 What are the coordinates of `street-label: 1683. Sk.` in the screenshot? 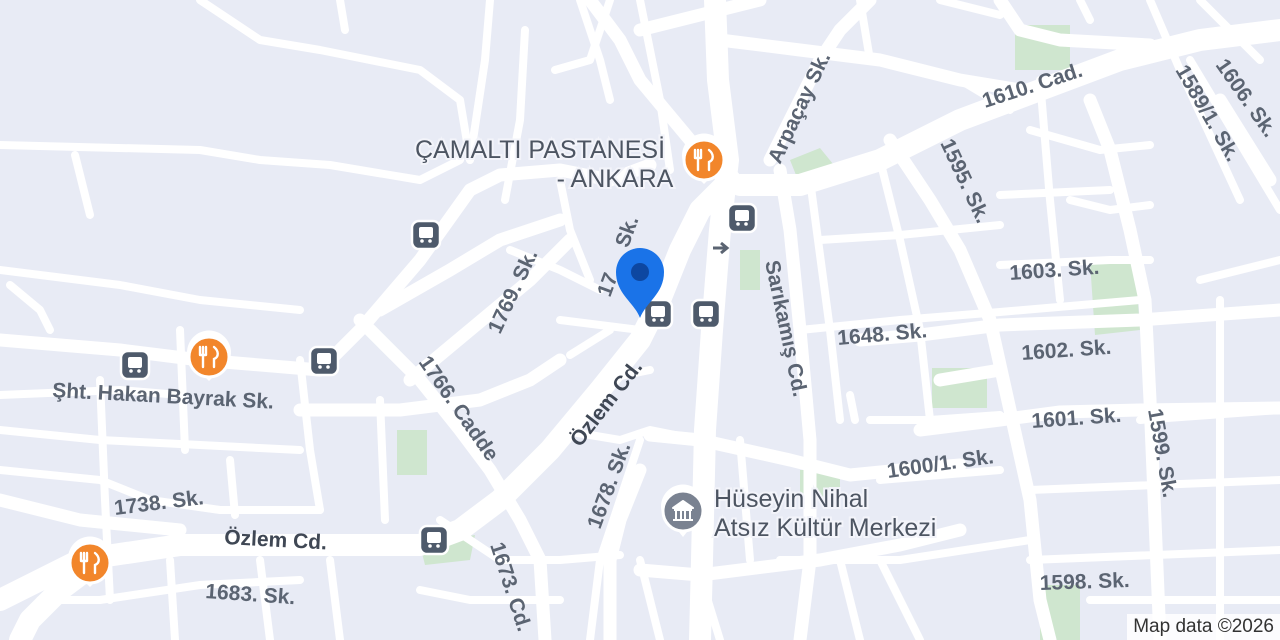 It's located at (250, 594).